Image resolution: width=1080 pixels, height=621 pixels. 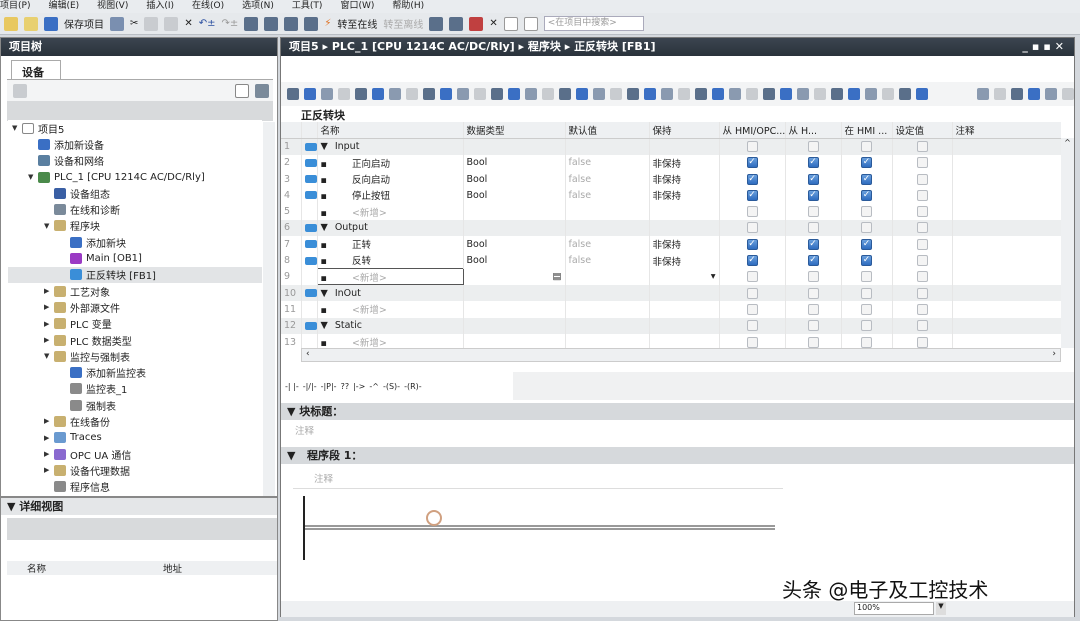 What do you see at coordinates (135, 307) in the screenshot?
I see `tree-item: ▶ 外部源文件` at bounding box center [135, 307].